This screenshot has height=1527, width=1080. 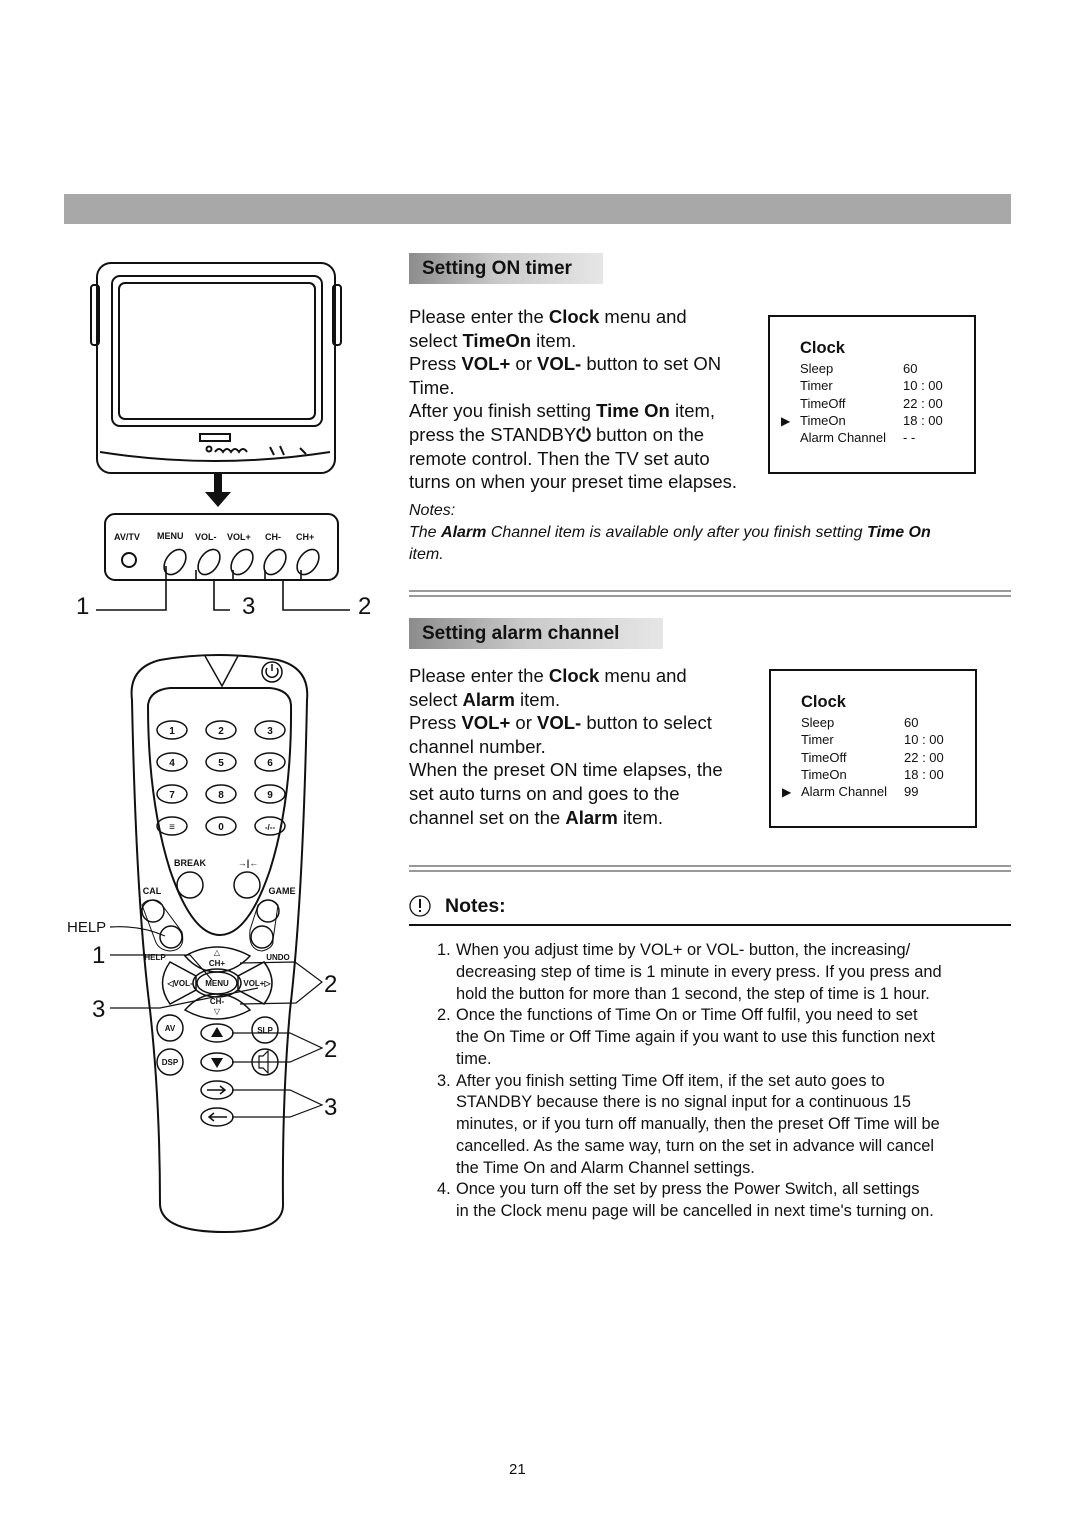 I want to click on text-segment: VOL-, so click(x=559, y=364).